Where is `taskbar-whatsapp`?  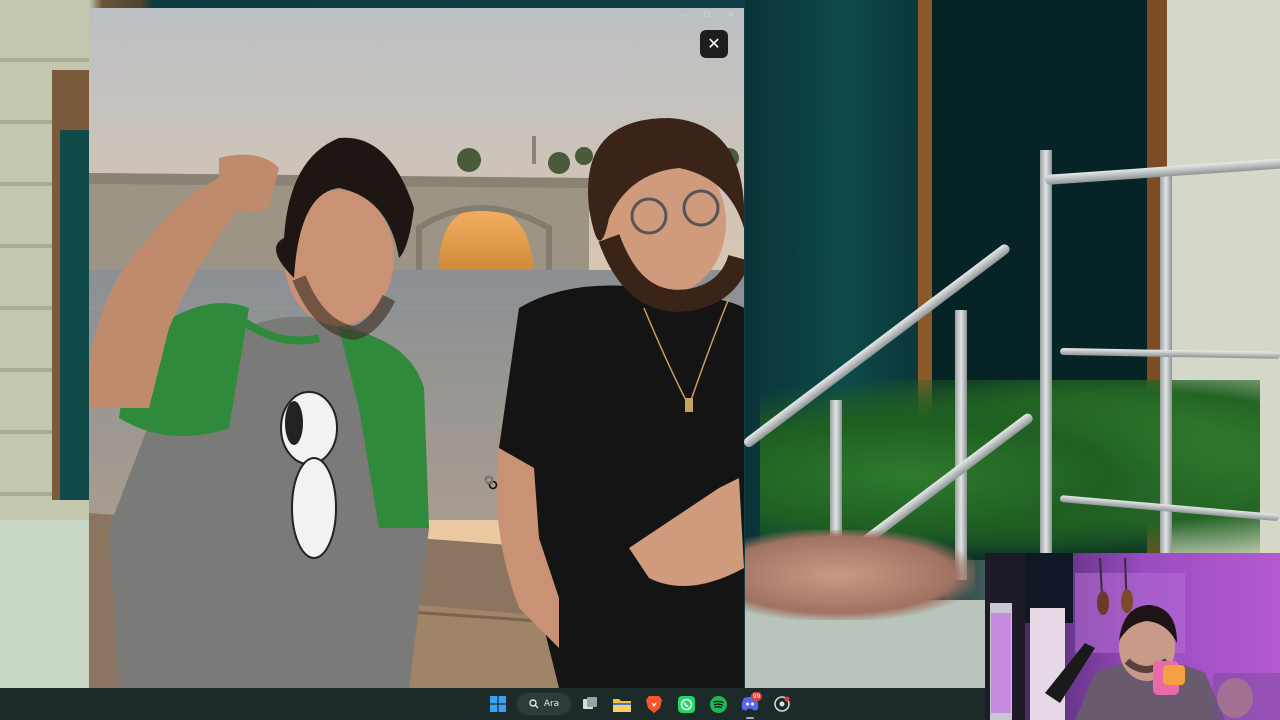
taskbar-whatsapp is located at coordinates (686, 704).